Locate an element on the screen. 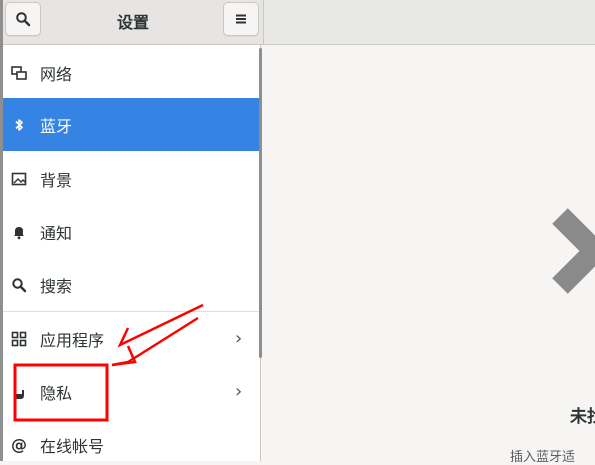 This screenshot has height=465, width=595. sidebar-item-label: 搜索 is located at coordinates (56, 286).